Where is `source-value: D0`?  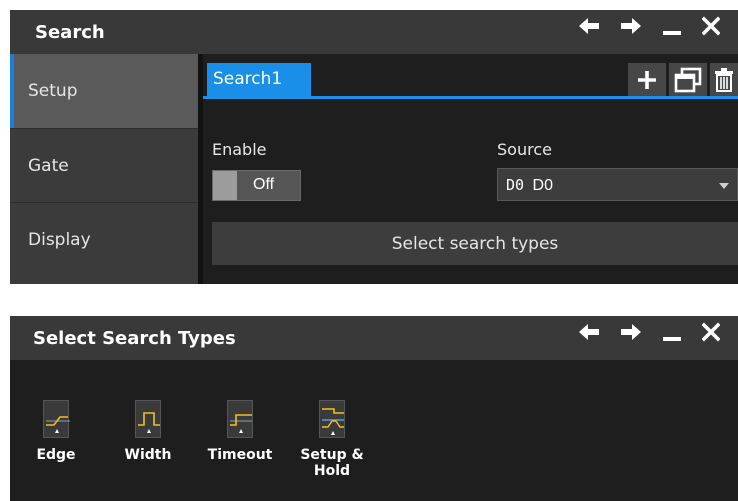
source-value: D0 is located at coordinates (542, 185).